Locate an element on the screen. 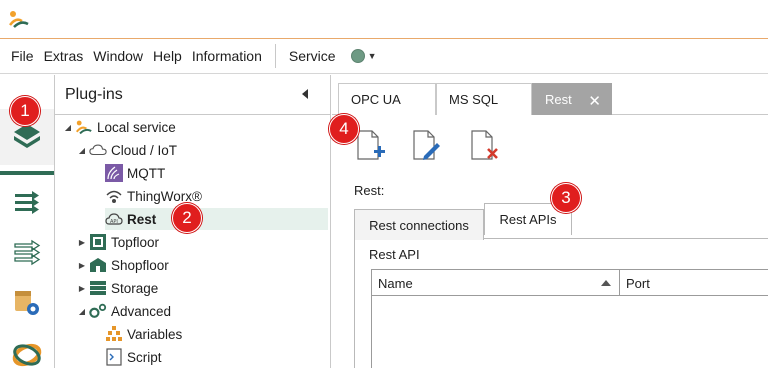 Image resolution: width=768 pixels, height=368 pixels. tab-label: Rest connections is located at coordinates (419, 225).